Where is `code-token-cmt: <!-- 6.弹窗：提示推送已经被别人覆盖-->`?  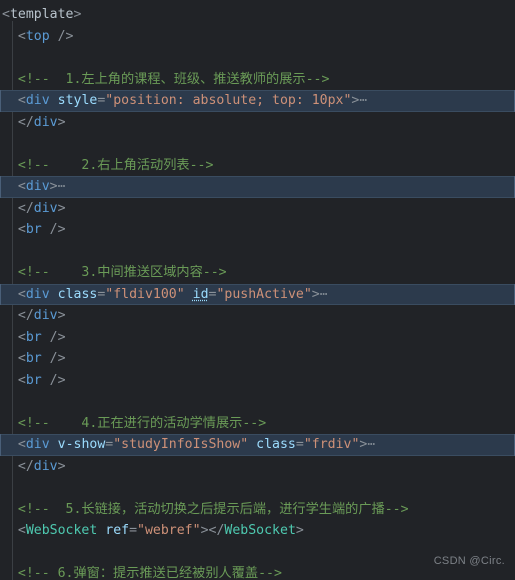 code-token-cmt: <!-- 6.弹窗：提示推送已经被别人覆盖--> is located at coordinates (149, 573).